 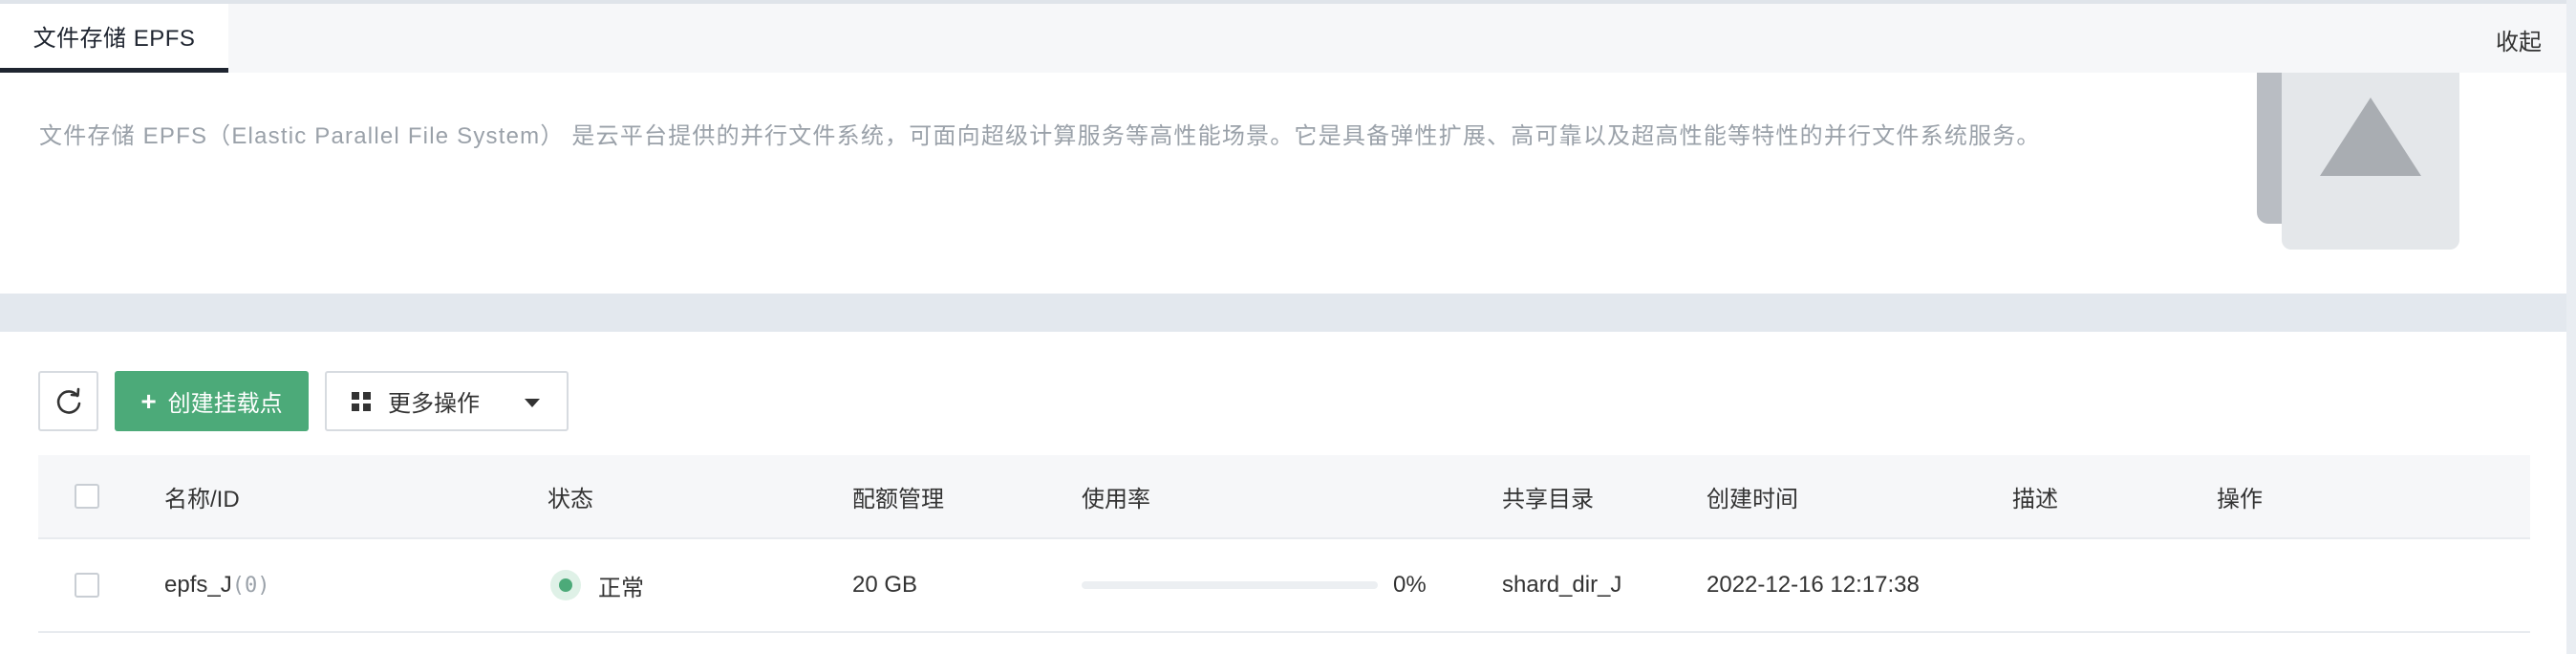 I want to click on col-ops-header: 操作, so click(x=2240, y=499).